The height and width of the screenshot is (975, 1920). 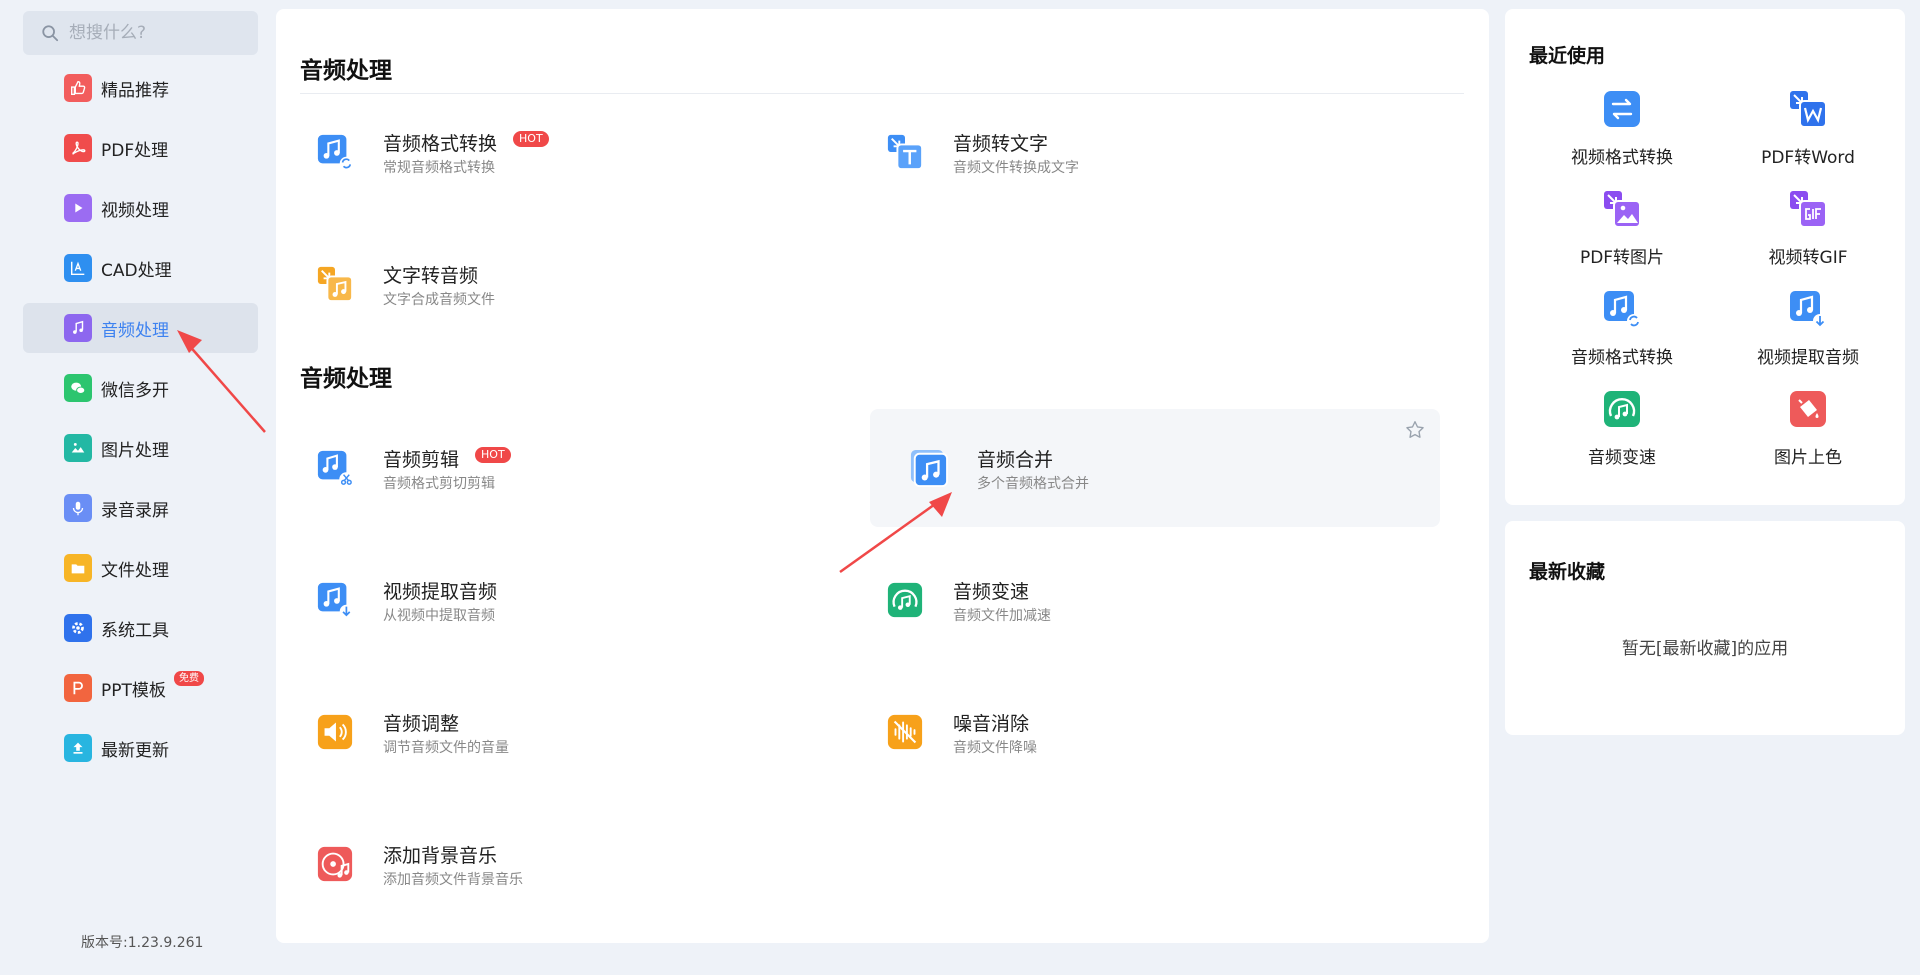 What do you see at coordinates (1622, 209) in the screenshot?
I see `pdf-to-image-icon` at bounding box center [1622, 209].